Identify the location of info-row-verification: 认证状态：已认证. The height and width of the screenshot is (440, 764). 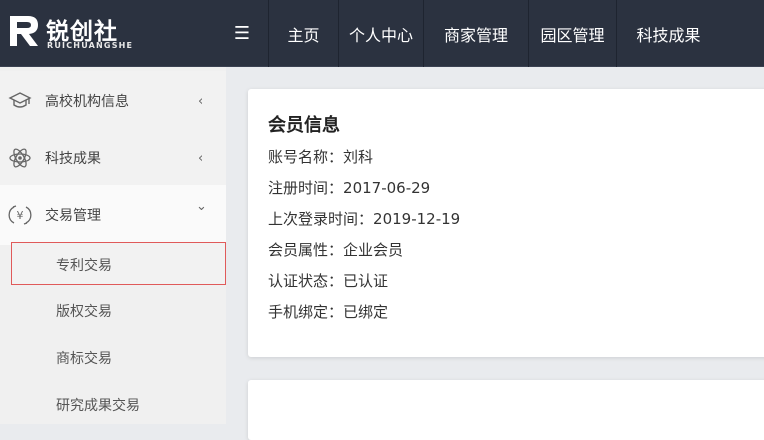
(328, 280).